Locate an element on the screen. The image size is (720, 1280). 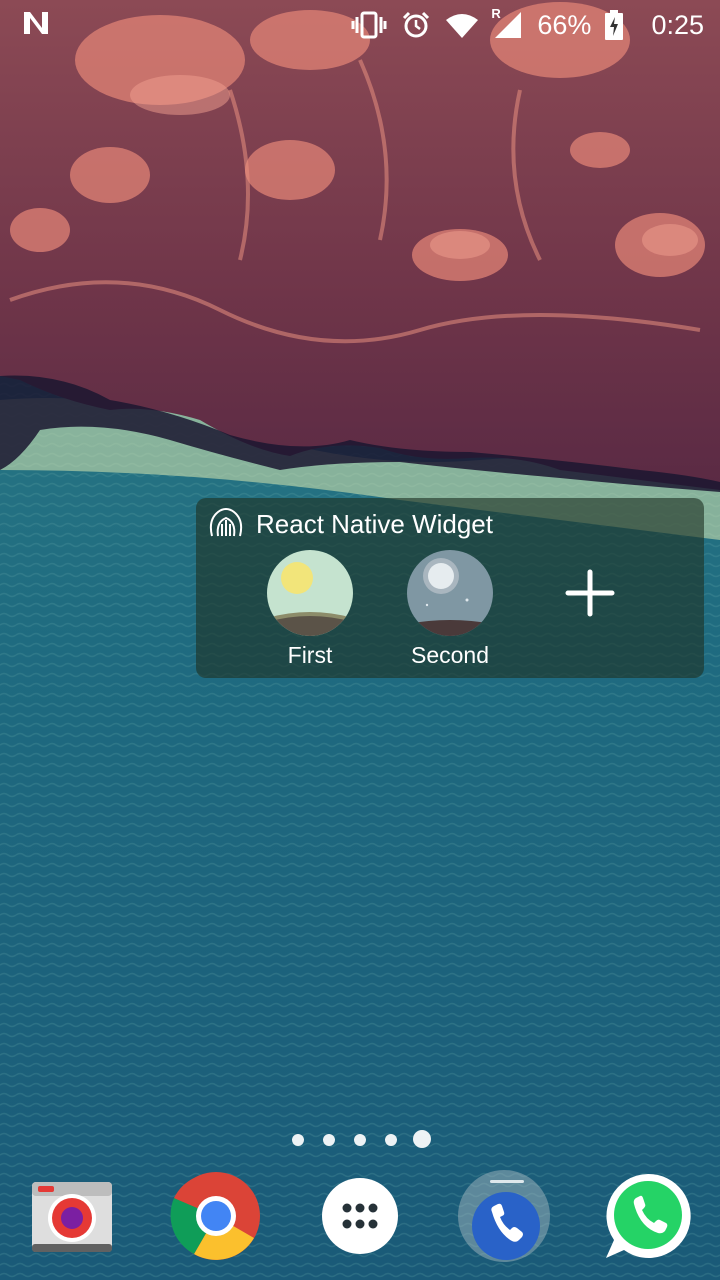
dock-app-chrome is located at coordinates (216, 1216).